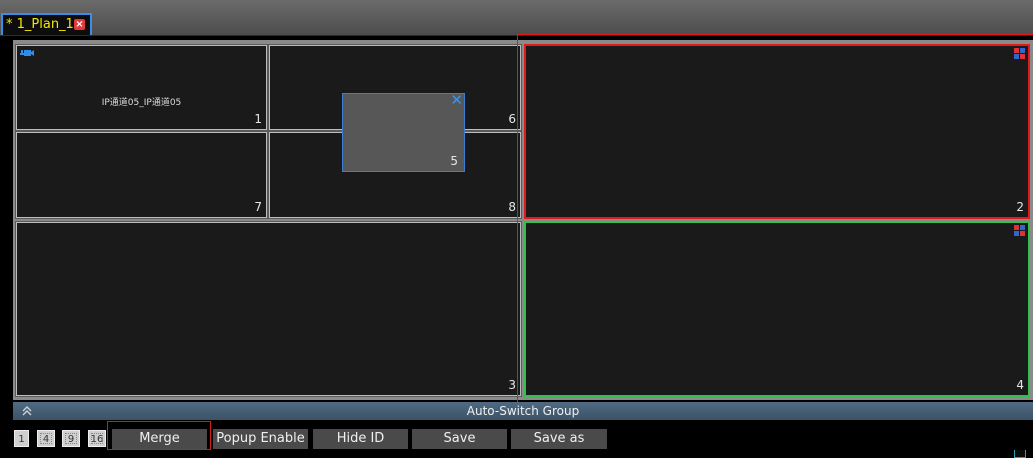 The width and height of the screenshot is (1033, 458). I want to click on wall-cell-7: 7, so click(141, 175).